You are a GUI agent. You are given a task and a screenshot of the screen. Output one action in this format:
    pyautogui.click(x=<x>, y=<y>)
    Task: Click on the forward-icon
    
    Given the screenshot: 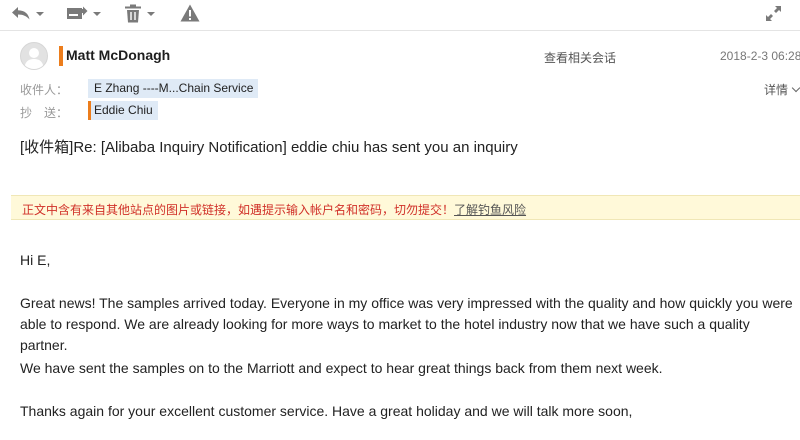 What is the action you would take?
    pyautogui.click(x=77, y=13)
    